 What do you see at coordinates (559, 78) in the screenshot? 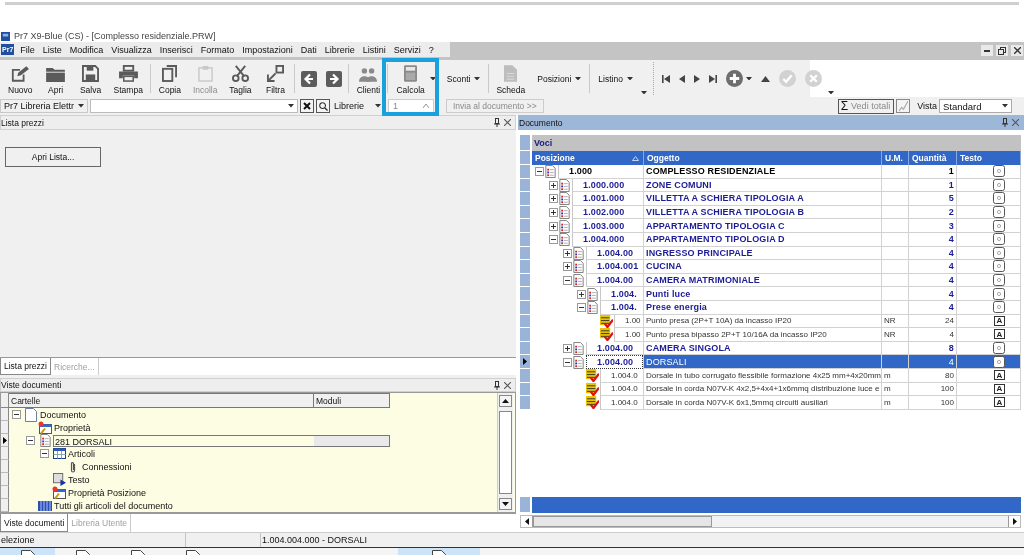
I see `menu-button: Posizioni` at bounding box center [559, 78].